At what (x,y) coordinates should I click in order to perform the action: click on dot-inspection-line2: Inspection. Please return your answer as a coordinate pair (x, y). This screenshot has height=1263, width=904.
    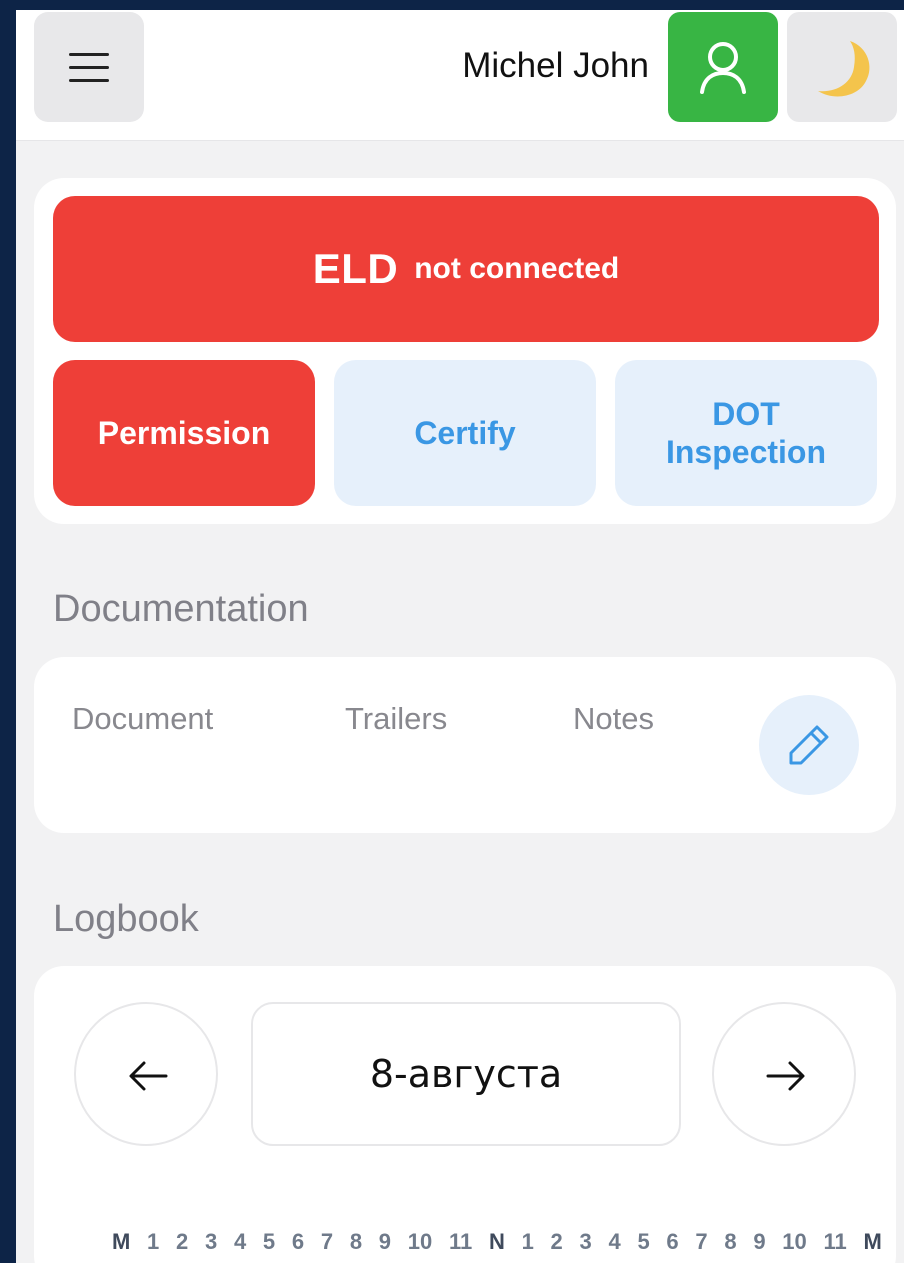
    Looking at the image, I should click on (745, 452).